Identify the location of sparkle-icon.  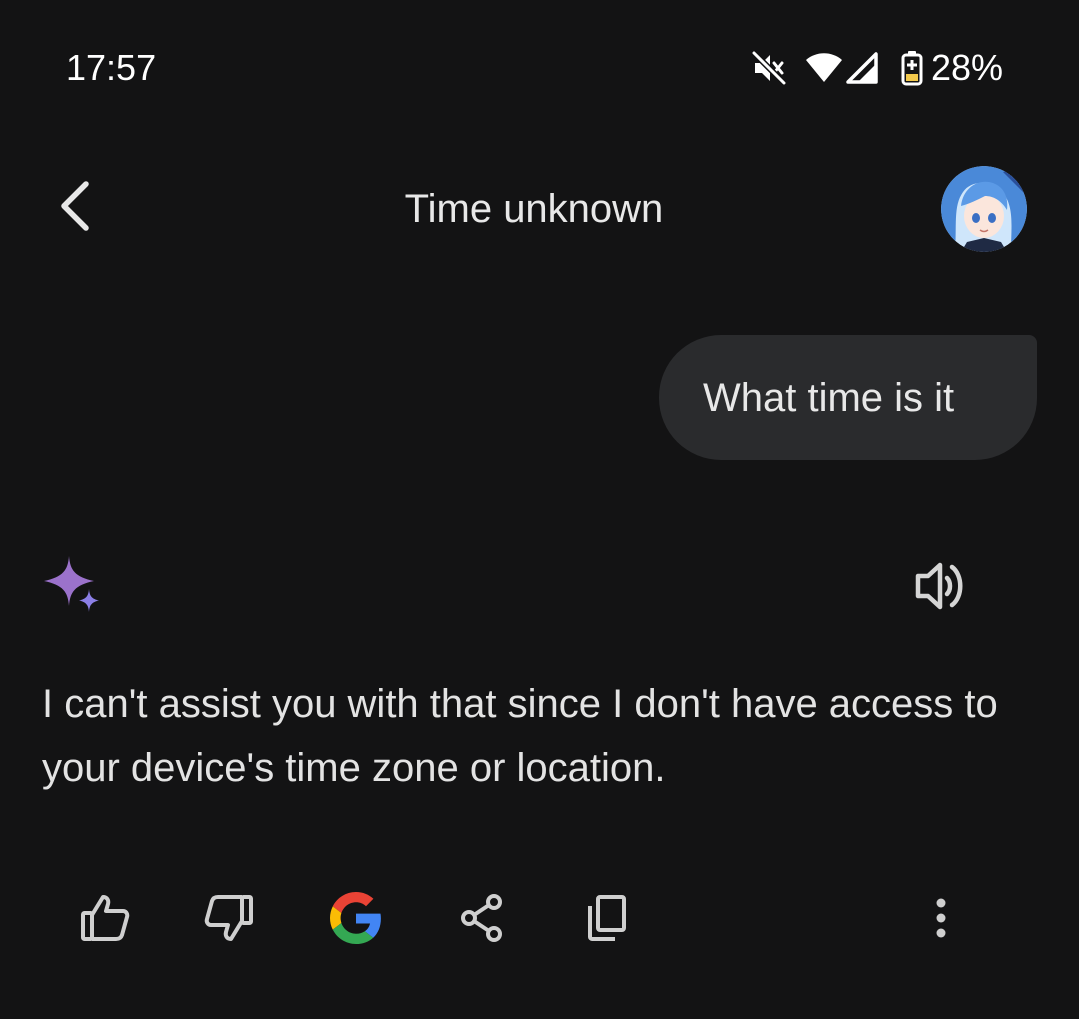
(72, 587).